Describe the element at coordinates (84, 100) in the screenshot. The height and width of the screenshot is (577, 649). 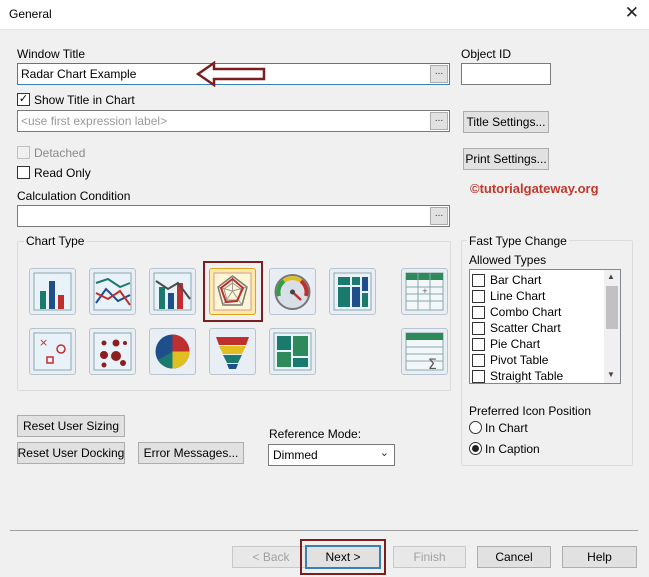
I see `show-title-label: Show Title in Chart` at that location.